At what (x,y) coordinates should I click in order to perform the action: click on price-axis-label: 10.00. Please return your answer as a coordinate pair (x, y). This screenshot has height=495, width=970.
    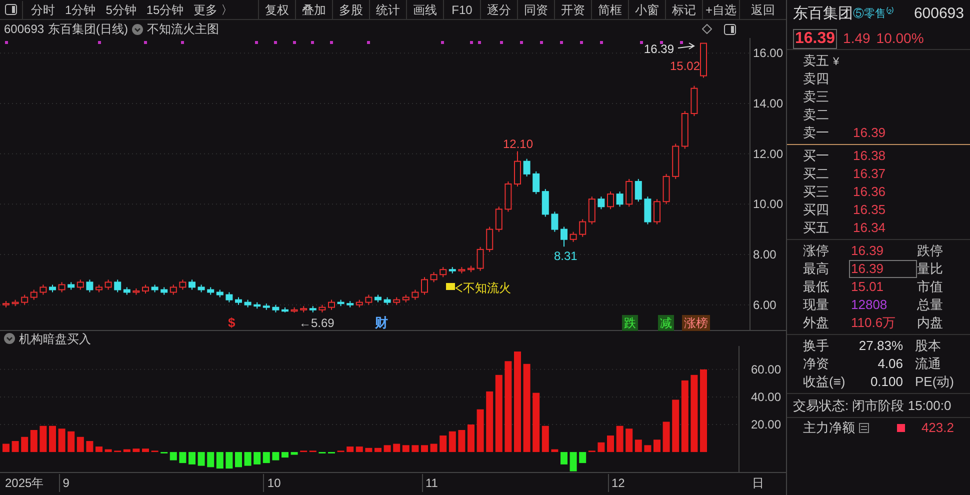
    Looking at the image, I should click on (768, 204).